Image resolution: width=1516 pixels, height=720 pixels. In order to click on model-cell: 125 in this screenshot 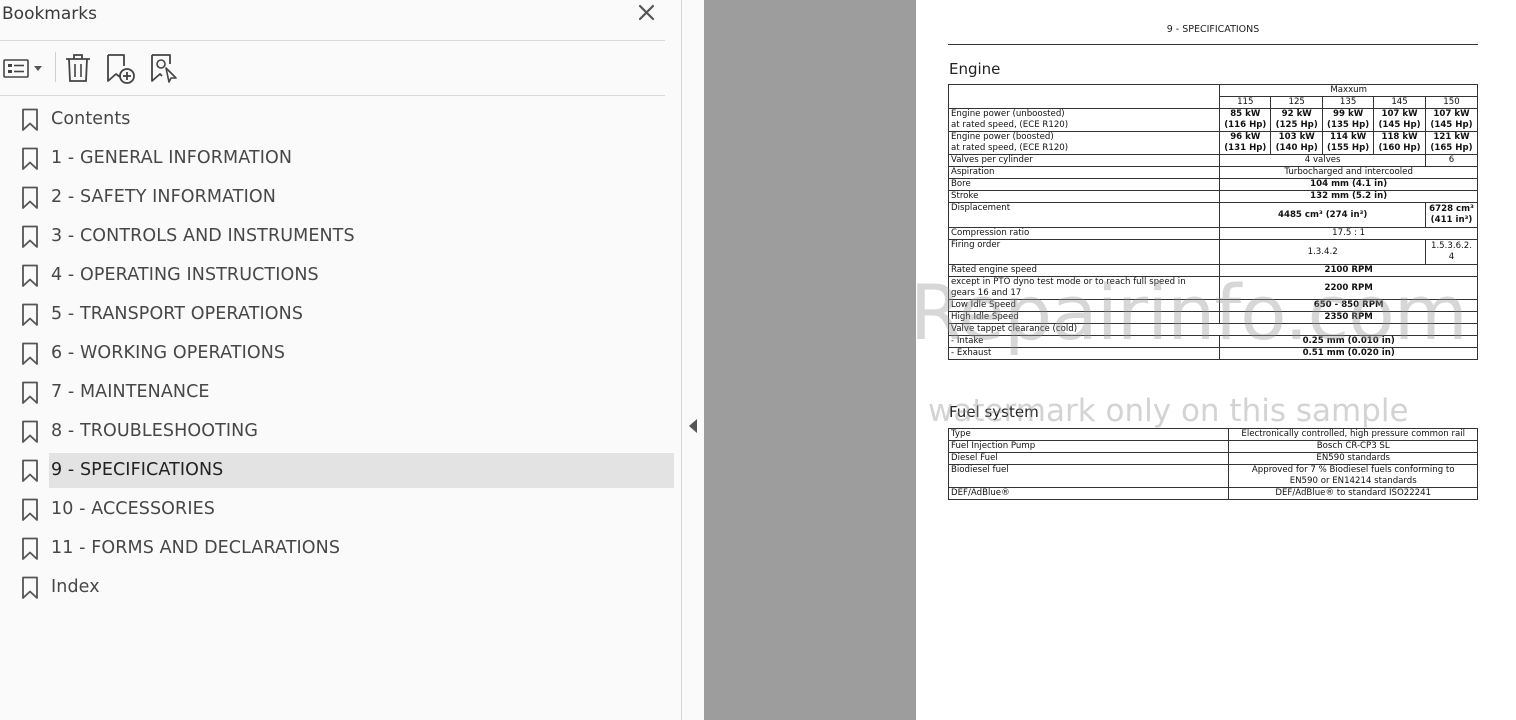, I will do `click(1297, 102)`.